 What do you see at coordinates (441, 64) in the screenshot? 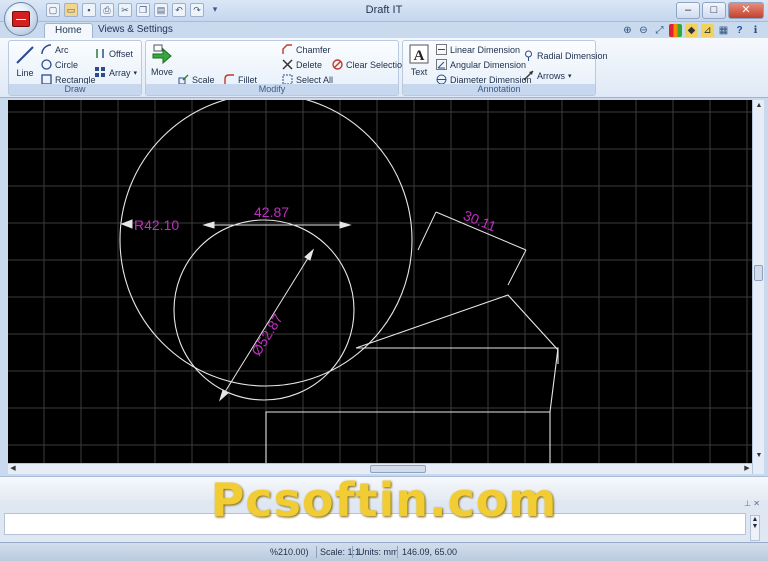
I see `angular-dimension-icon` at bounding box center [441, 64].